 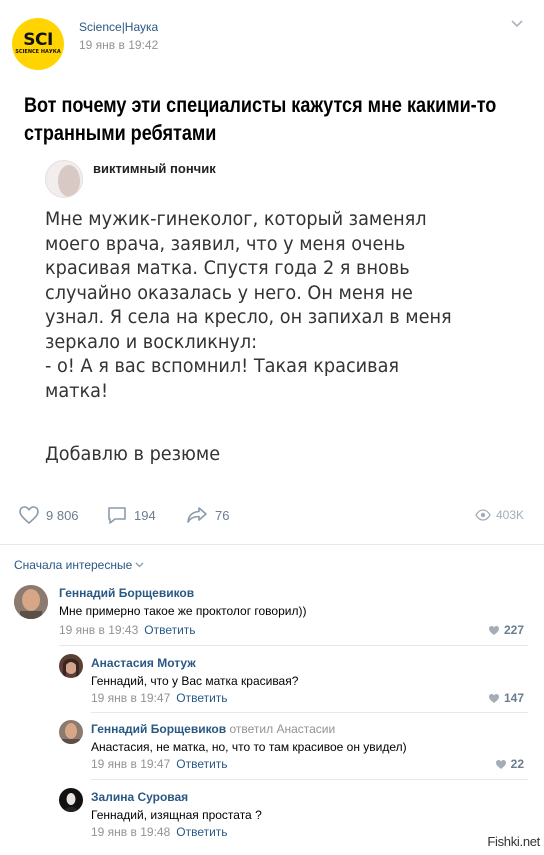 I want to click on watermark: Fishki.net, so click(x=513, y=841).